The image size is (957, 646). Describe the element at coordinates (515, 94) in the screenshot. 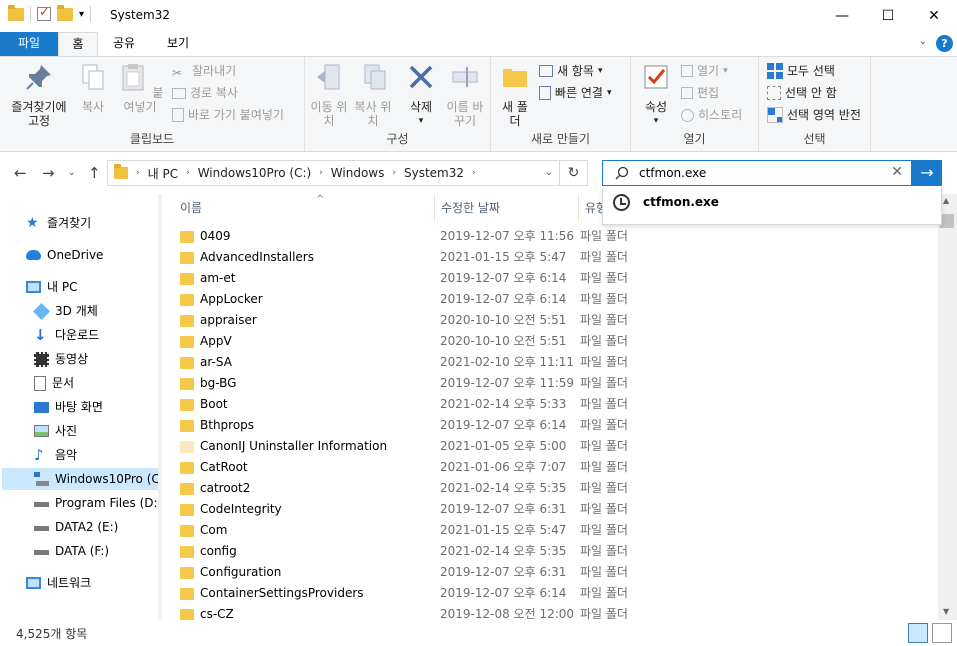

I see `new-folder-button: 새 폴더` at that location.